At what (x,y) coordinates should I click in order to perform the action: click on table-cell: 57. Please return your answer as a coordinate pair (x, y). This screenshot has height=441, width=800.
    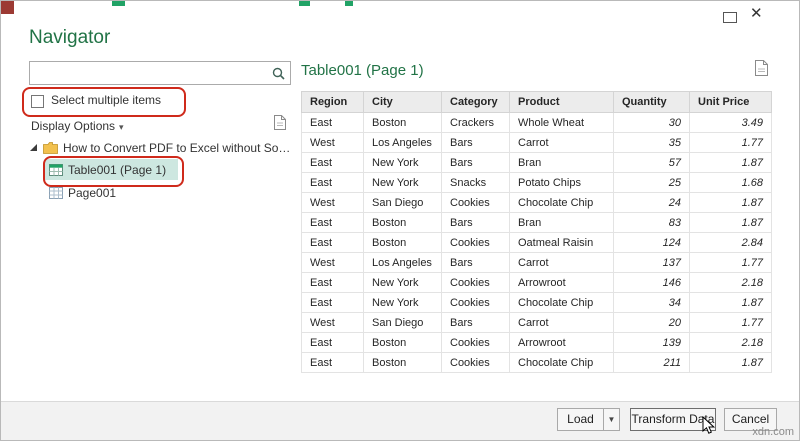
    Looking at the image, I should click on (651, 162).